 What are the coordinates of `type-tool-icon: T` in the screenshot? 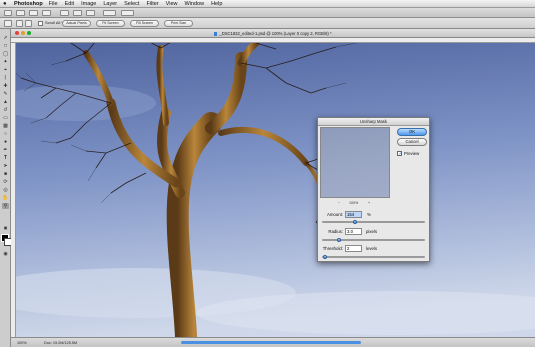 It's located at (5, 158).